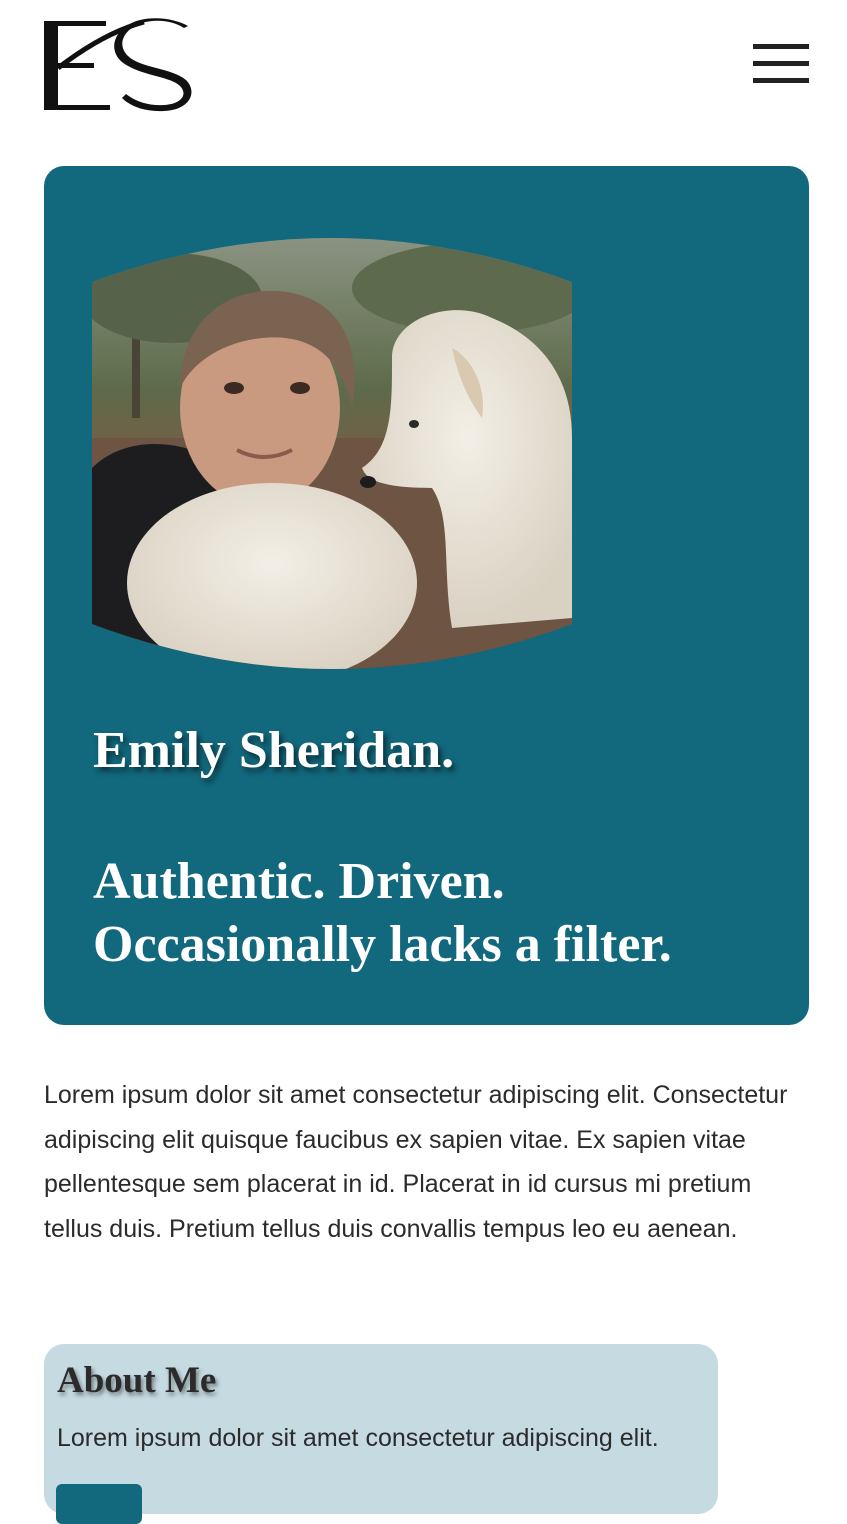 This screenshot has width=847, height=1524. Describe the element at coordinates (274, 750) in the screenshot. I see `hero-title: Emily Sheridan.` at that location.